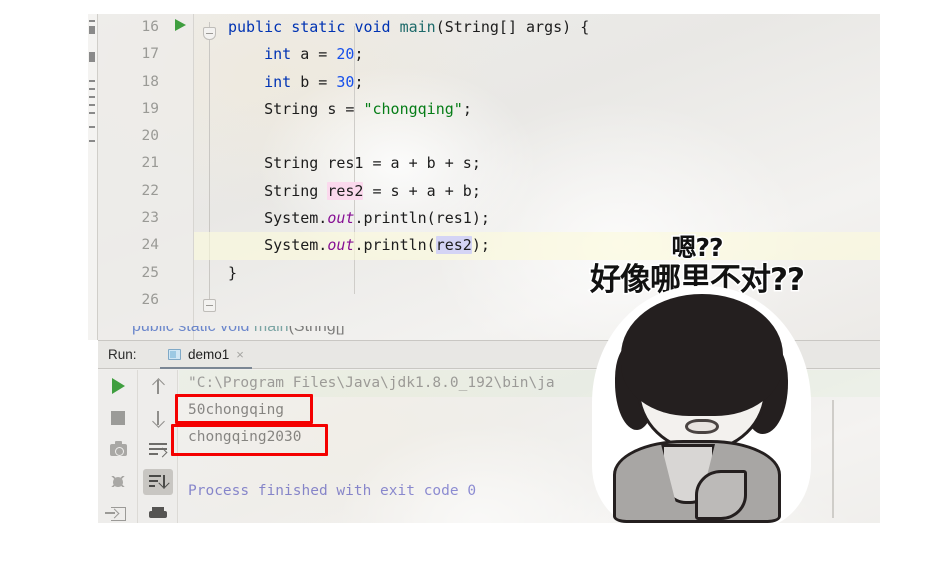 This screenshot has height=569, width=938. What do you see at coordinates (833, 459) in the screenshot?
I see `console-scrollbar` at bounding box center [833, 459].